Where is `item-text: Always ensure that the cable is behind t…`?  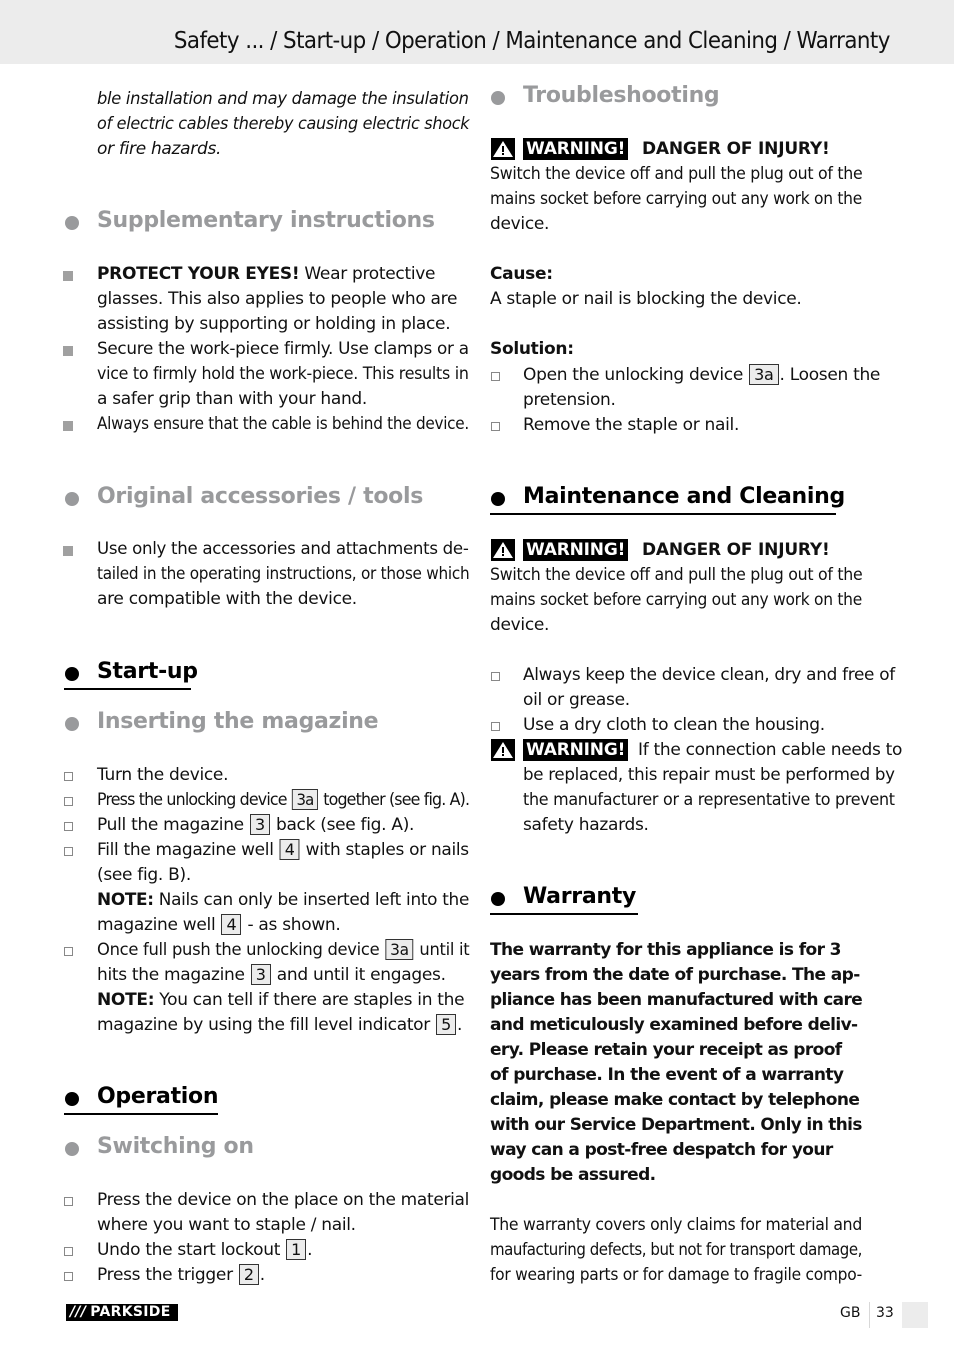 item-text: Always ensure that the cable is behind t… is located at coordinates (283, 424).